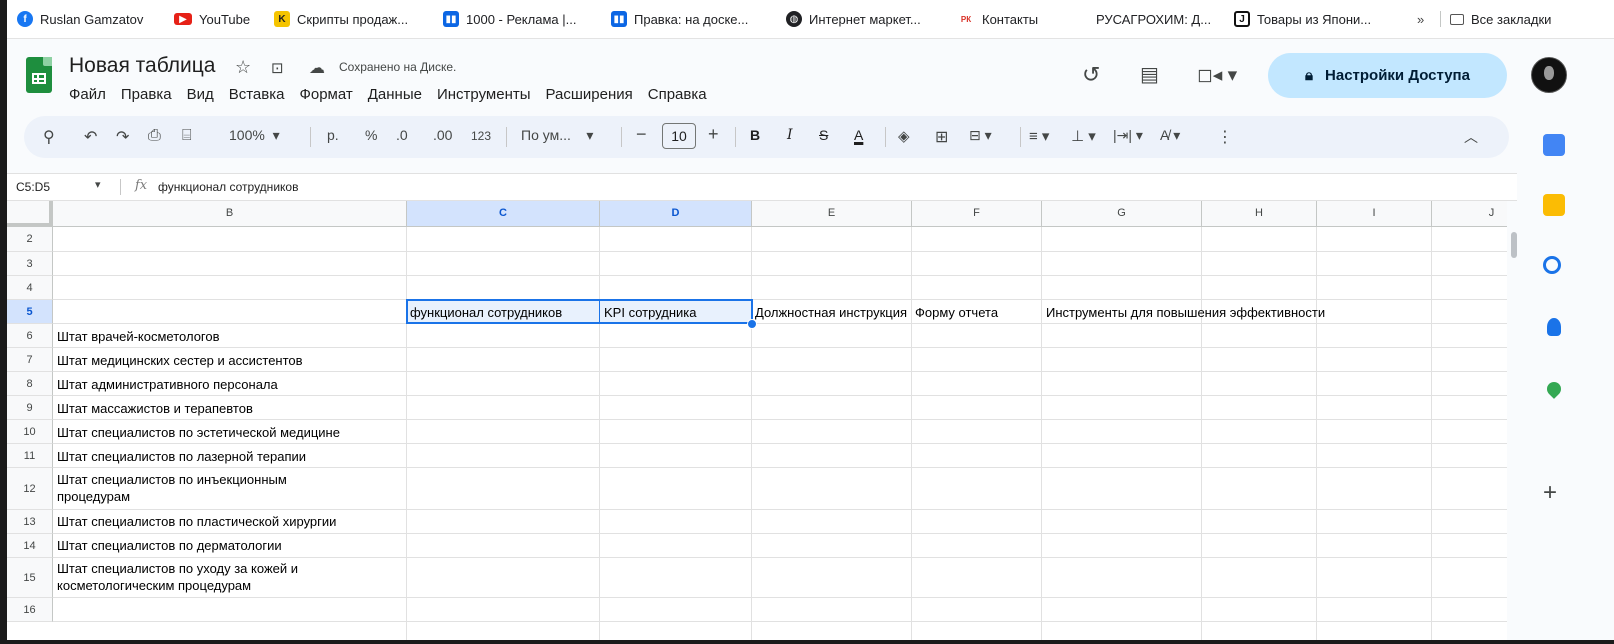 This screenshot has height=644, width=1614. Describe the element at coordinates (1256, 312) in the screenshot. I see `cell-g5: Инструменты для повышения эффективности` at that location.